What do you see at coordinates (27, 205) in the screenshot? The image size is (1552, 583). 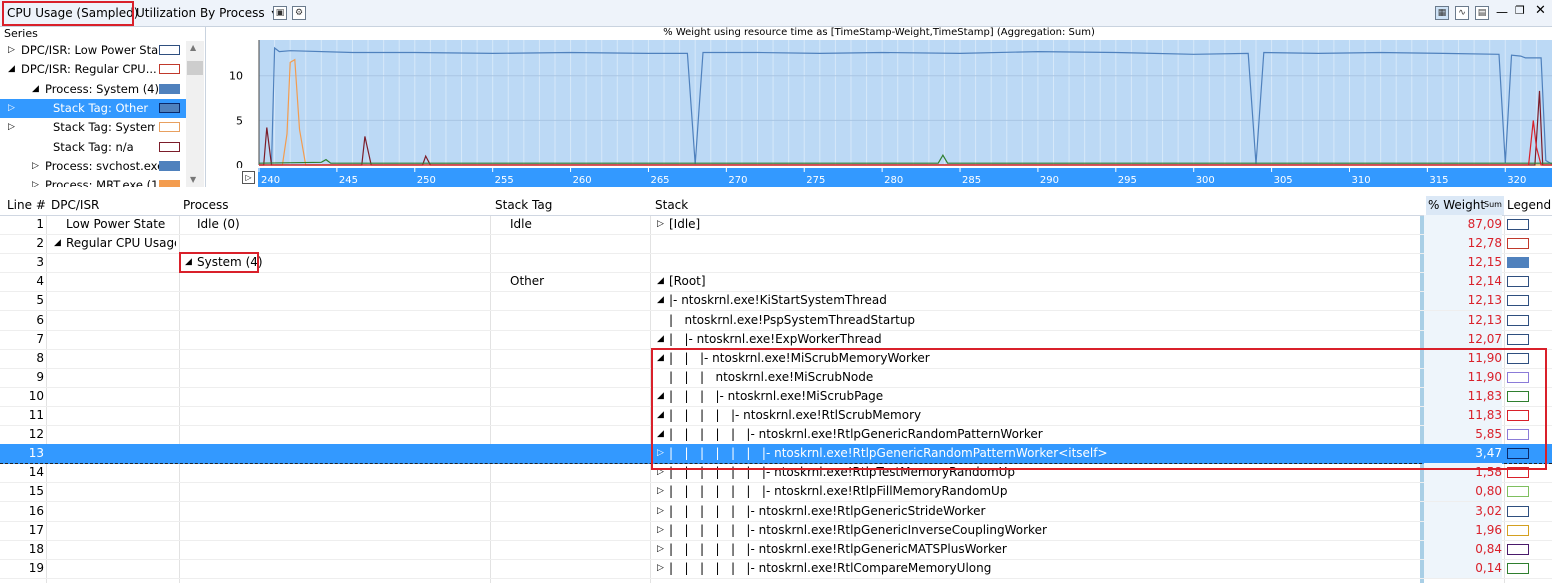 I see `column-header-line: Line #` at bounding box center [27, 205].